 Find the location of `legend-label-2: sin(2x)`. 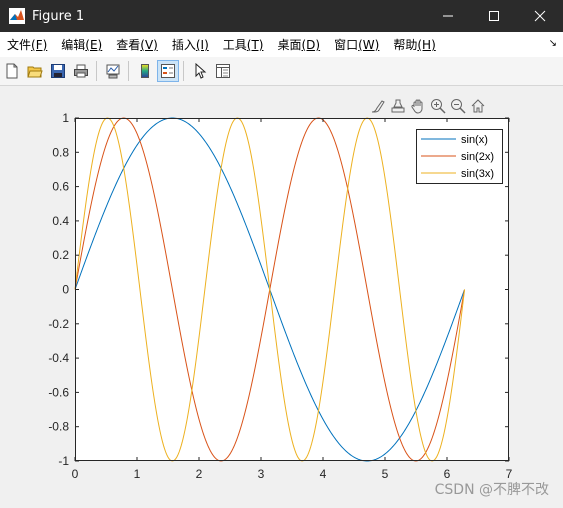

legend-label-2: sin(2x) is located at coordinates (477, 157).